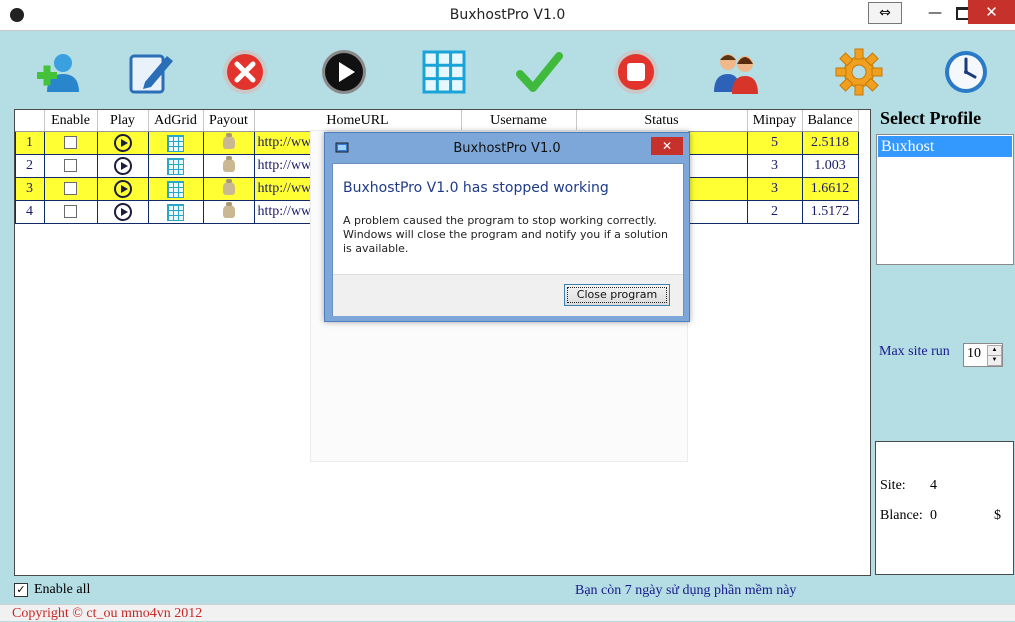 Image resolution: width=1015 pixels, height=622 pixels. What do you see at coordinates (617, 295) in the screenshot?
I see `close-program-button: Close program` at bounding box center [617, 295].